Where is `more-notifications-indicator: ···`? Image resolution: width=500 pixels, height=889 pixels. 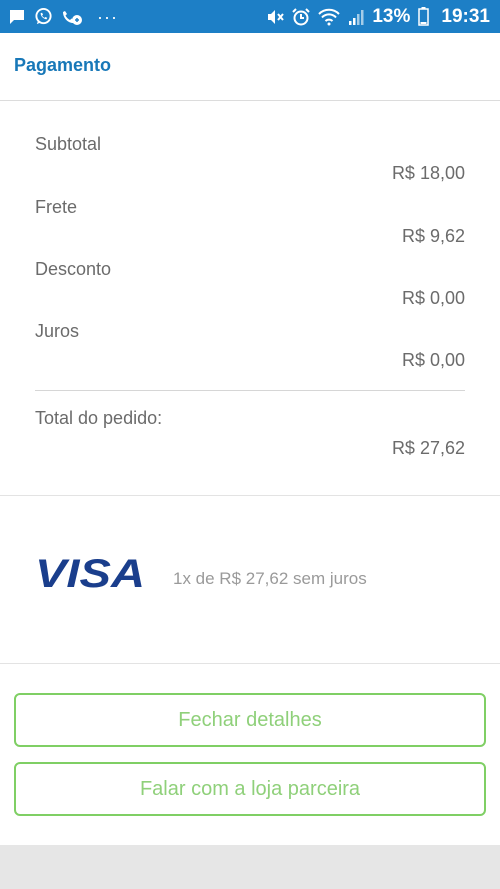 more-notifications-indicator: ··· is located at coordinates (107, 16).